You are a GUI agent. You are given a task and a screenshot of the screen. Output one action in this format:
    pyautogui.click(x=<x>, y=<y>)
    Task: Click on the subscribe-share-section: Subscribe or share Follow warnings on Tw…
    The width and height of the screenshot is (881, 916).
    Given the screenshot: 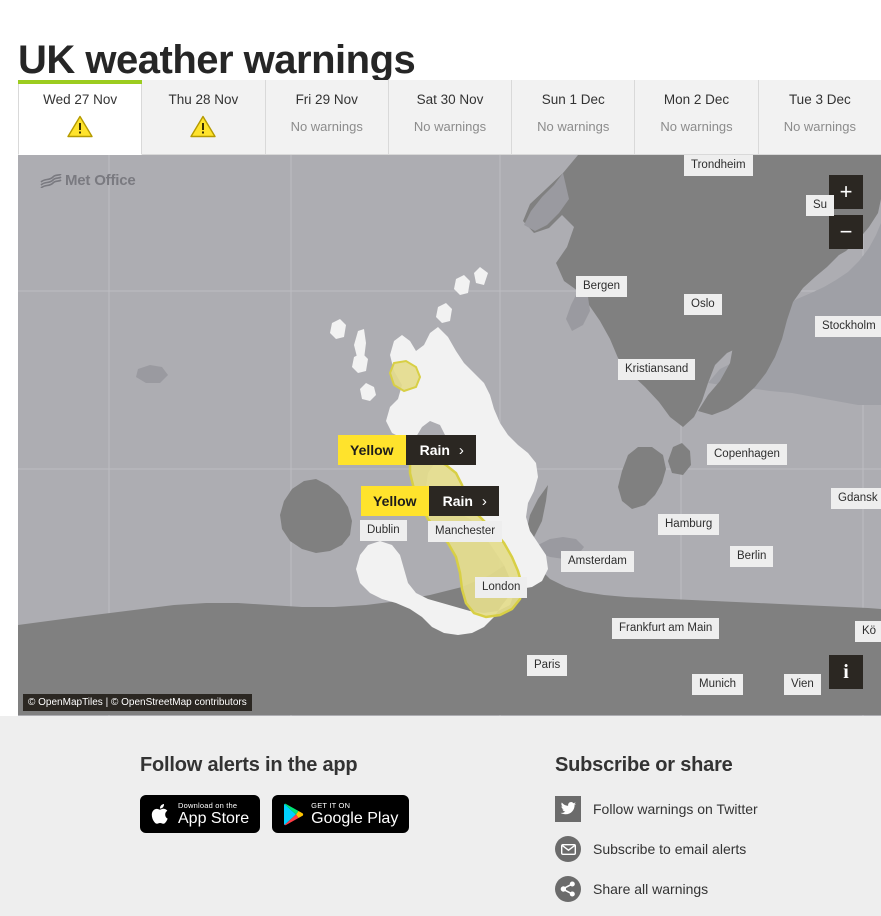 What is the action you would take?
    pyautogui.click(x=715, y=827)
    